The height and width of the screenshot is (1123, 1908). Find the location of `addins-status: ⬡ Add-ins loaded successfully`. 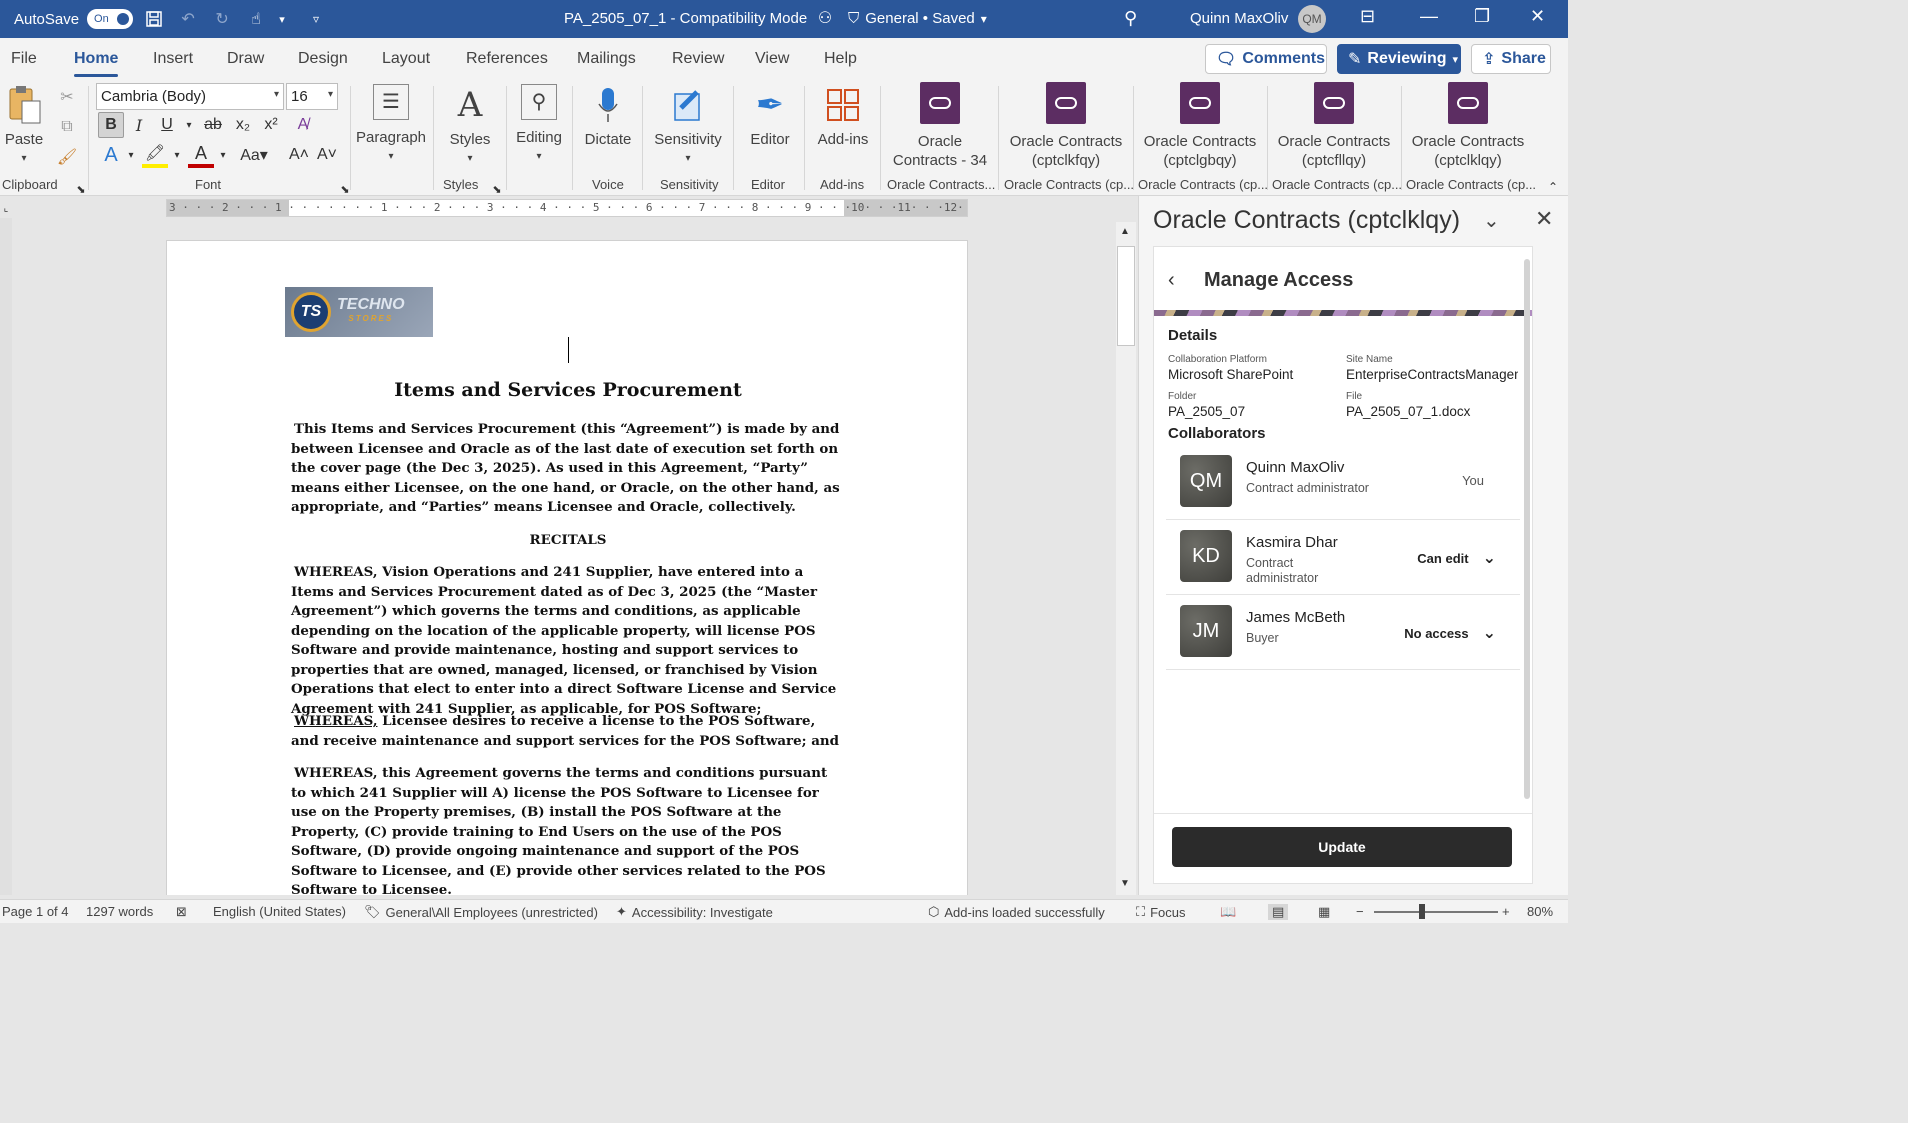

addins-status: ⬡ Add-ins loaded successfully is located at coordinates (1016, 912).